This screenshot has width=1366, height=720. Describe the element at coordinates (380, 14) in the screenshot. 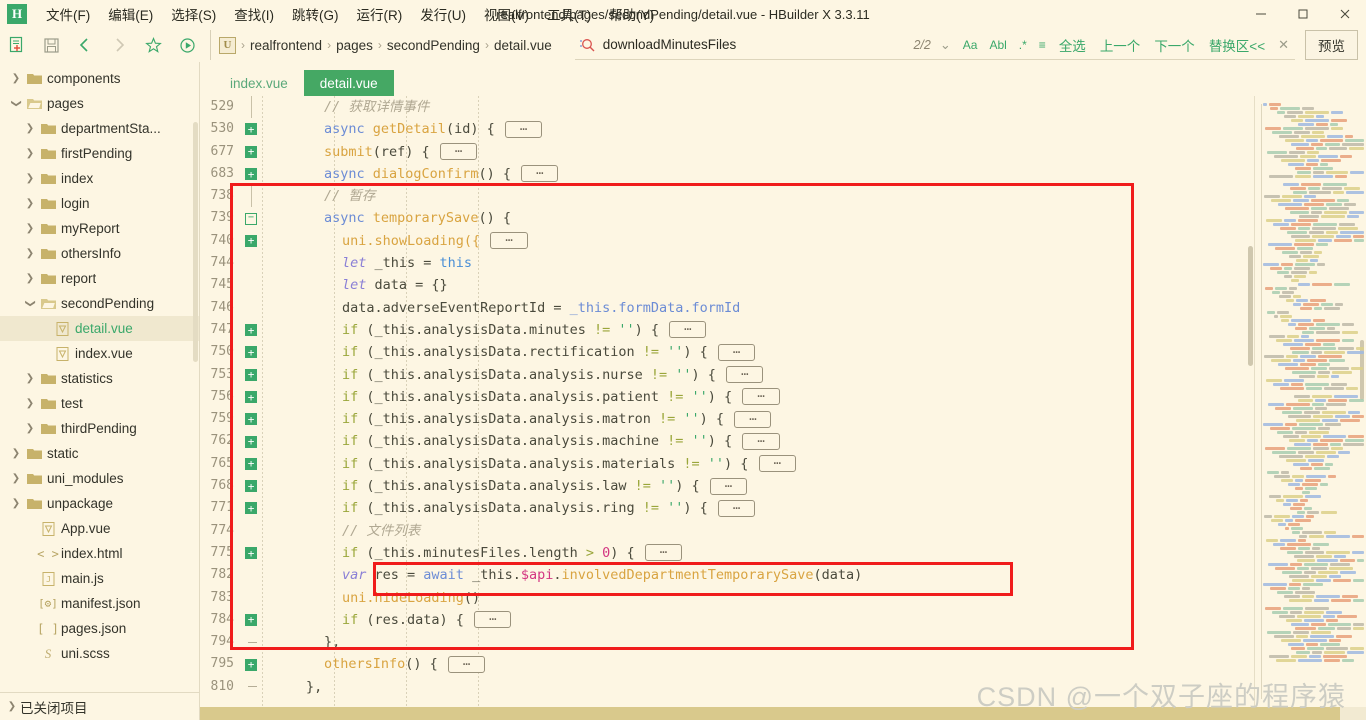

I see `menu-run: 运行(R)` at that location.